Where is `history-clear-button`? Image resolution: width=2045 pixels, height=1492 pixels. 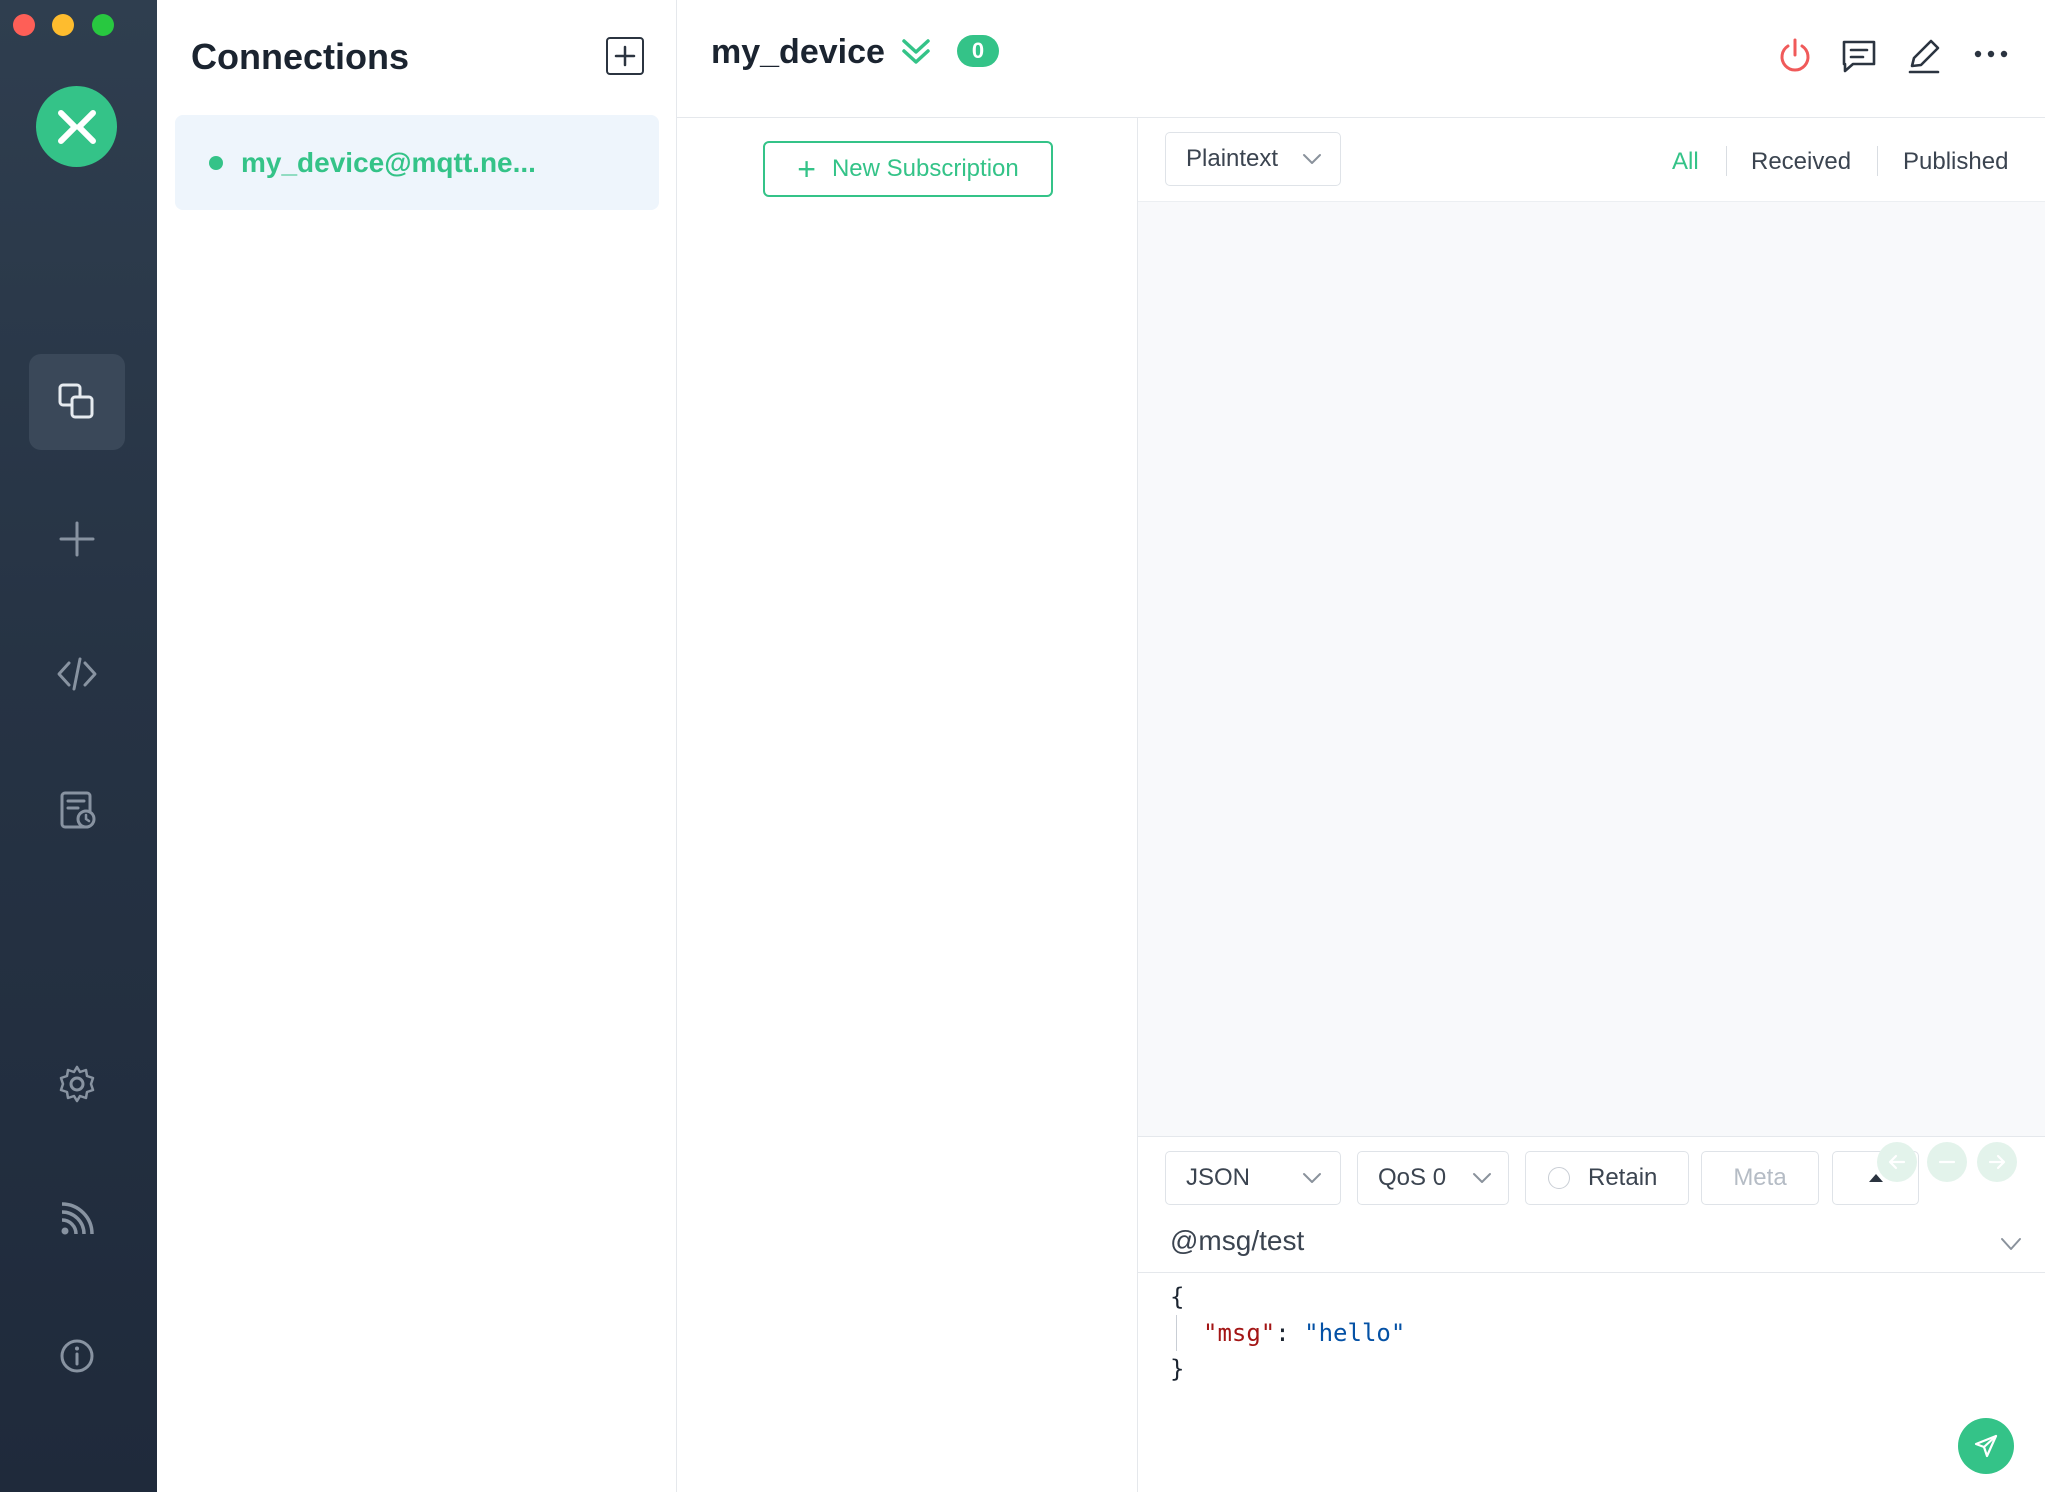 history-clear-button is located at coordinates (1947, 1162).